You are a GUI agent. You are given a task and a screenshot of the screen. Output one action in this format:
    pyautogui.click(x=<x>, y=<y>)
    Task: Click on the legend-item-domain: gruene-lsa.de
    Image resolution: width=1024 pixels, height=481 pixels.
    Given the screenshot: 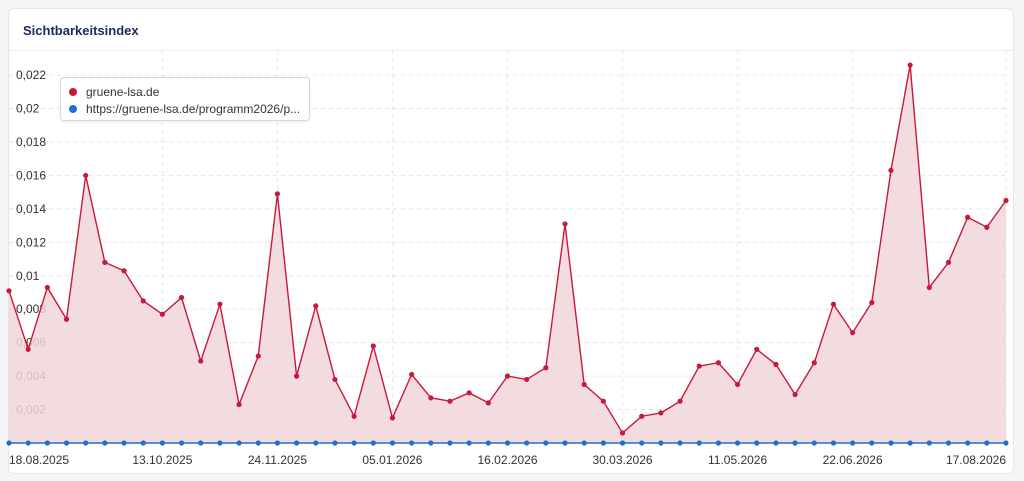 What is the action you would take?
    pyautogui.click(x=185, y=91)
    